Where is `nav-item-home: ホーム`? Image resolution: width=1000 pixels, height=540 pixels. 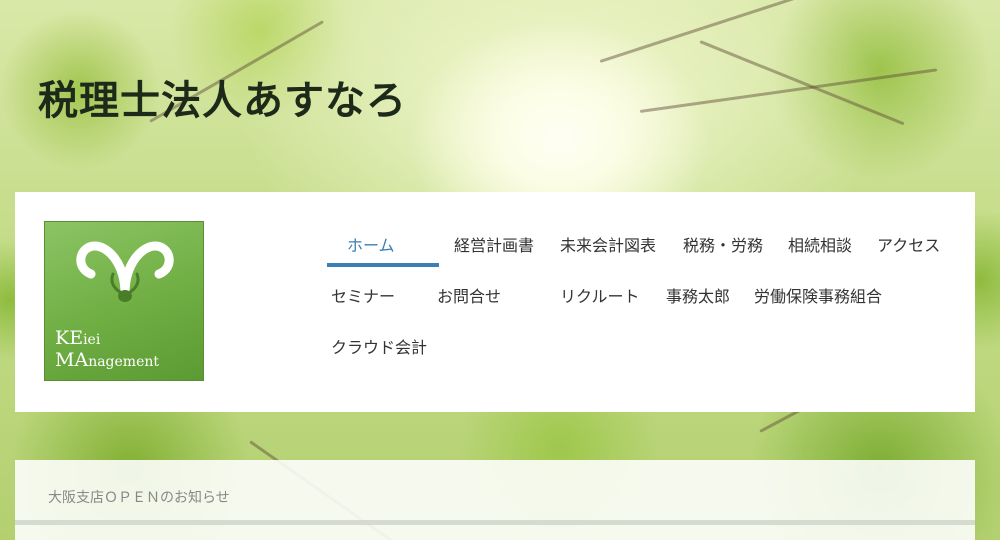
nav-item-home: ホーム is located at coordinates (371, 244).